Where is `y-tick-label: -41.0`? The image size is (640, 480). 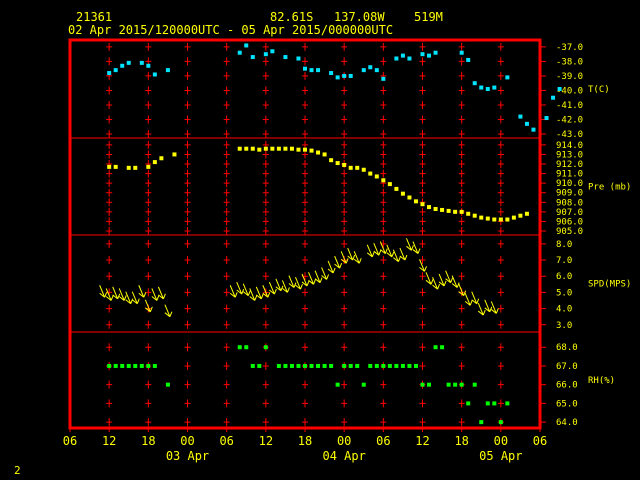 y-tick-label: -41.0 is located at coordinates (569, 106).